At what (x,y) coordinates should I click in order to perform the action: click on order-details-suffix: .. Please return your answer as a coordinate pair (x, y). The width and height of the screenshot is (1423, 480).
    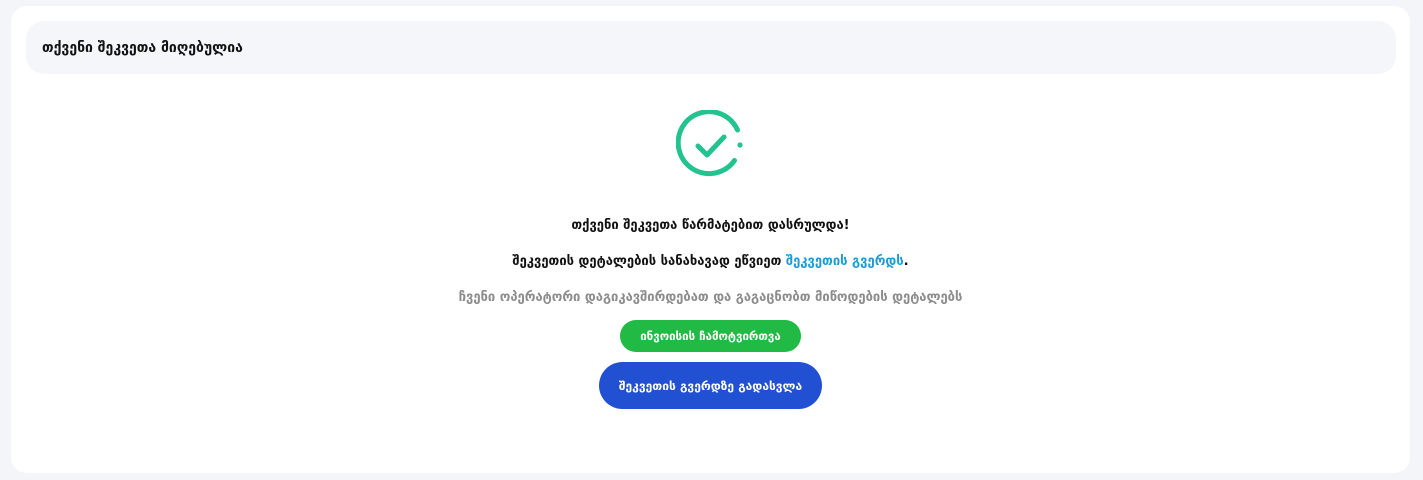
    Looking at the image, I should click on (906, 261).